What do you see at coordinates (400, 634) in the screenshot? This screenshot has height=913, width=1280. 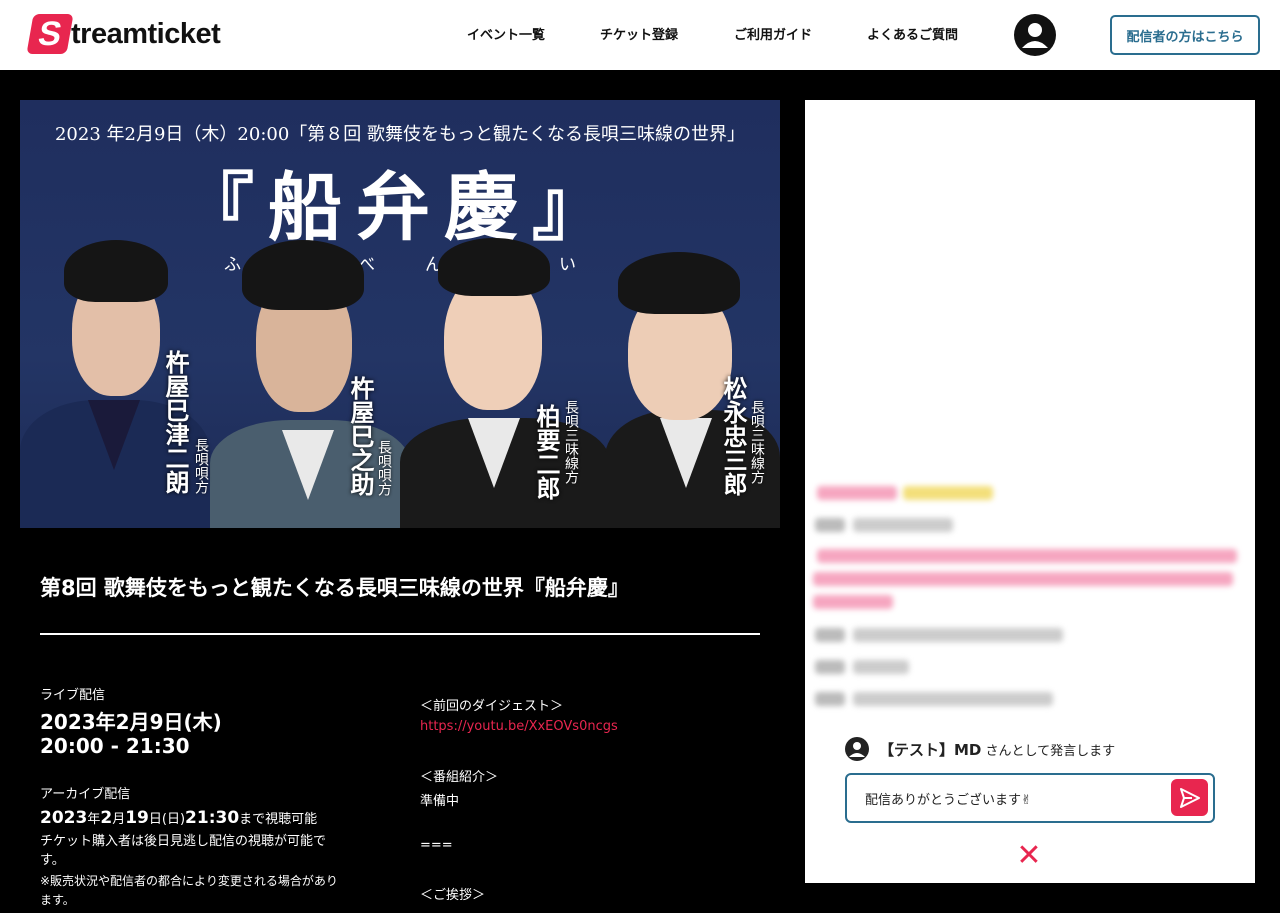 I see `title-divider` at bounding box center [400, 634].